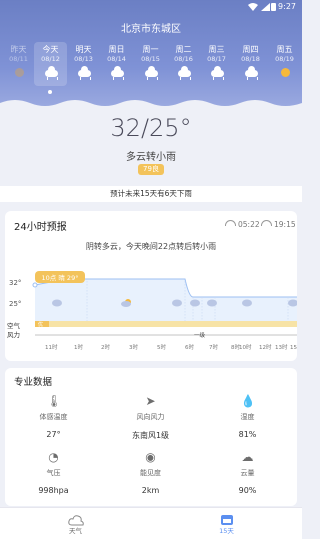  I want to click on metric-item: 🌡 体感温度 27°, so click(53, 416).